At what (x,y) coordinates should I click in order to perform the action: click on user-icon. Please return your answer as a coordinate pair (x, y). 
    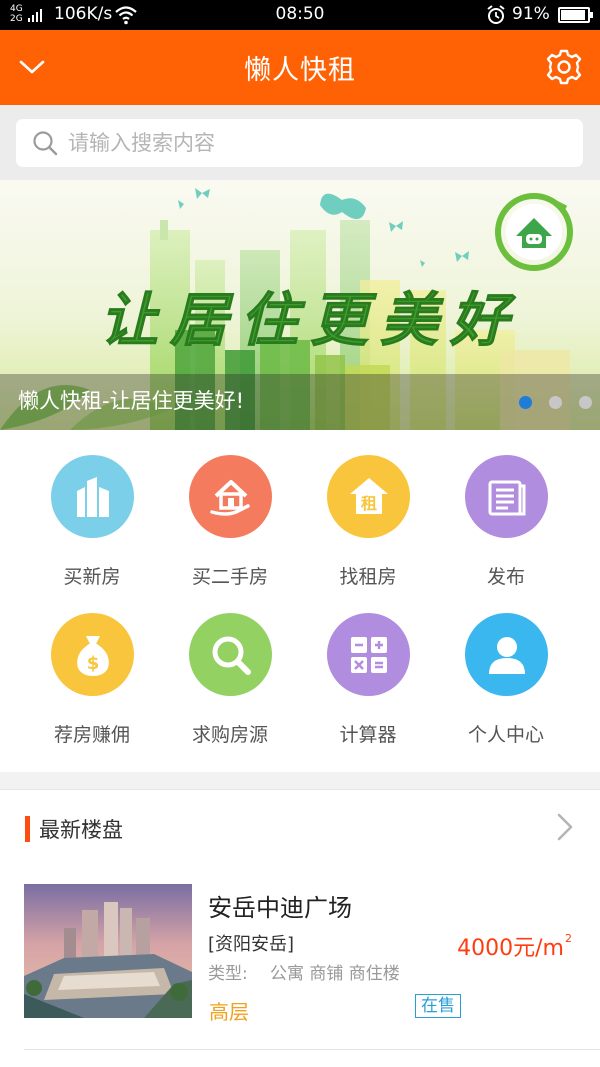
    Looking at the image, I should click on (506, 654).